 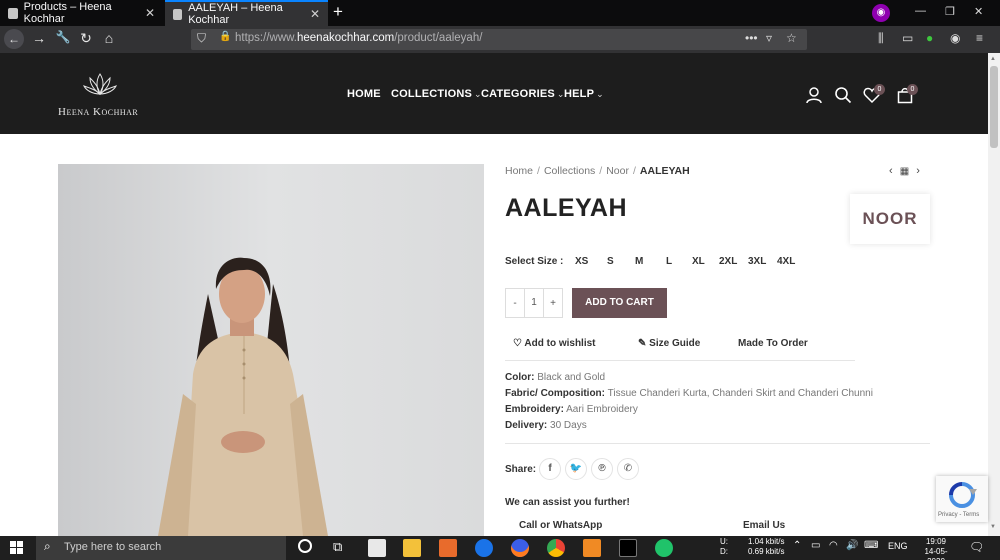 I want to click on model-photo-illustration, so click(x=243, y=396).